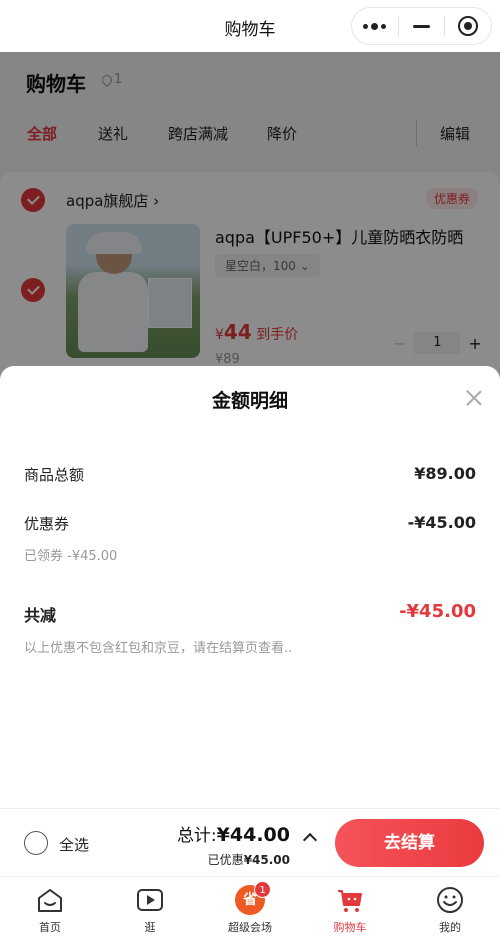 The width and height of the screenshot is (500, 942). What do you see at coordinates (310, 840) in the screenshot?
I see `chevron-up-icon` at bounding box center [310, 840].